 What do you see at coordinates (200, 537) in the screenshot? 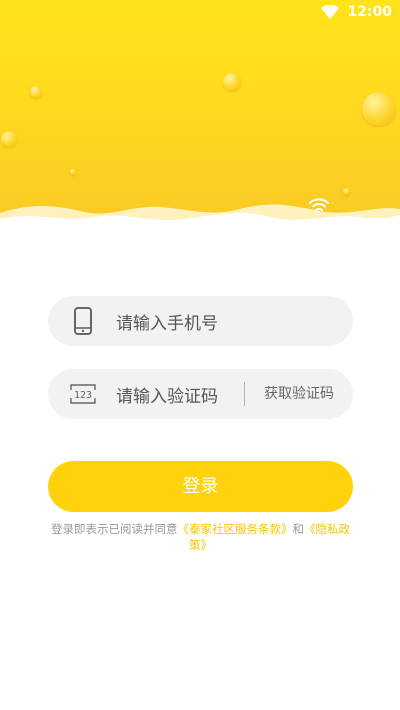
I see `agreement-text: 登录即表示已阅读并同意《泰家社区服务条款》和《隐私政策》` at bounding box center [200, 537].